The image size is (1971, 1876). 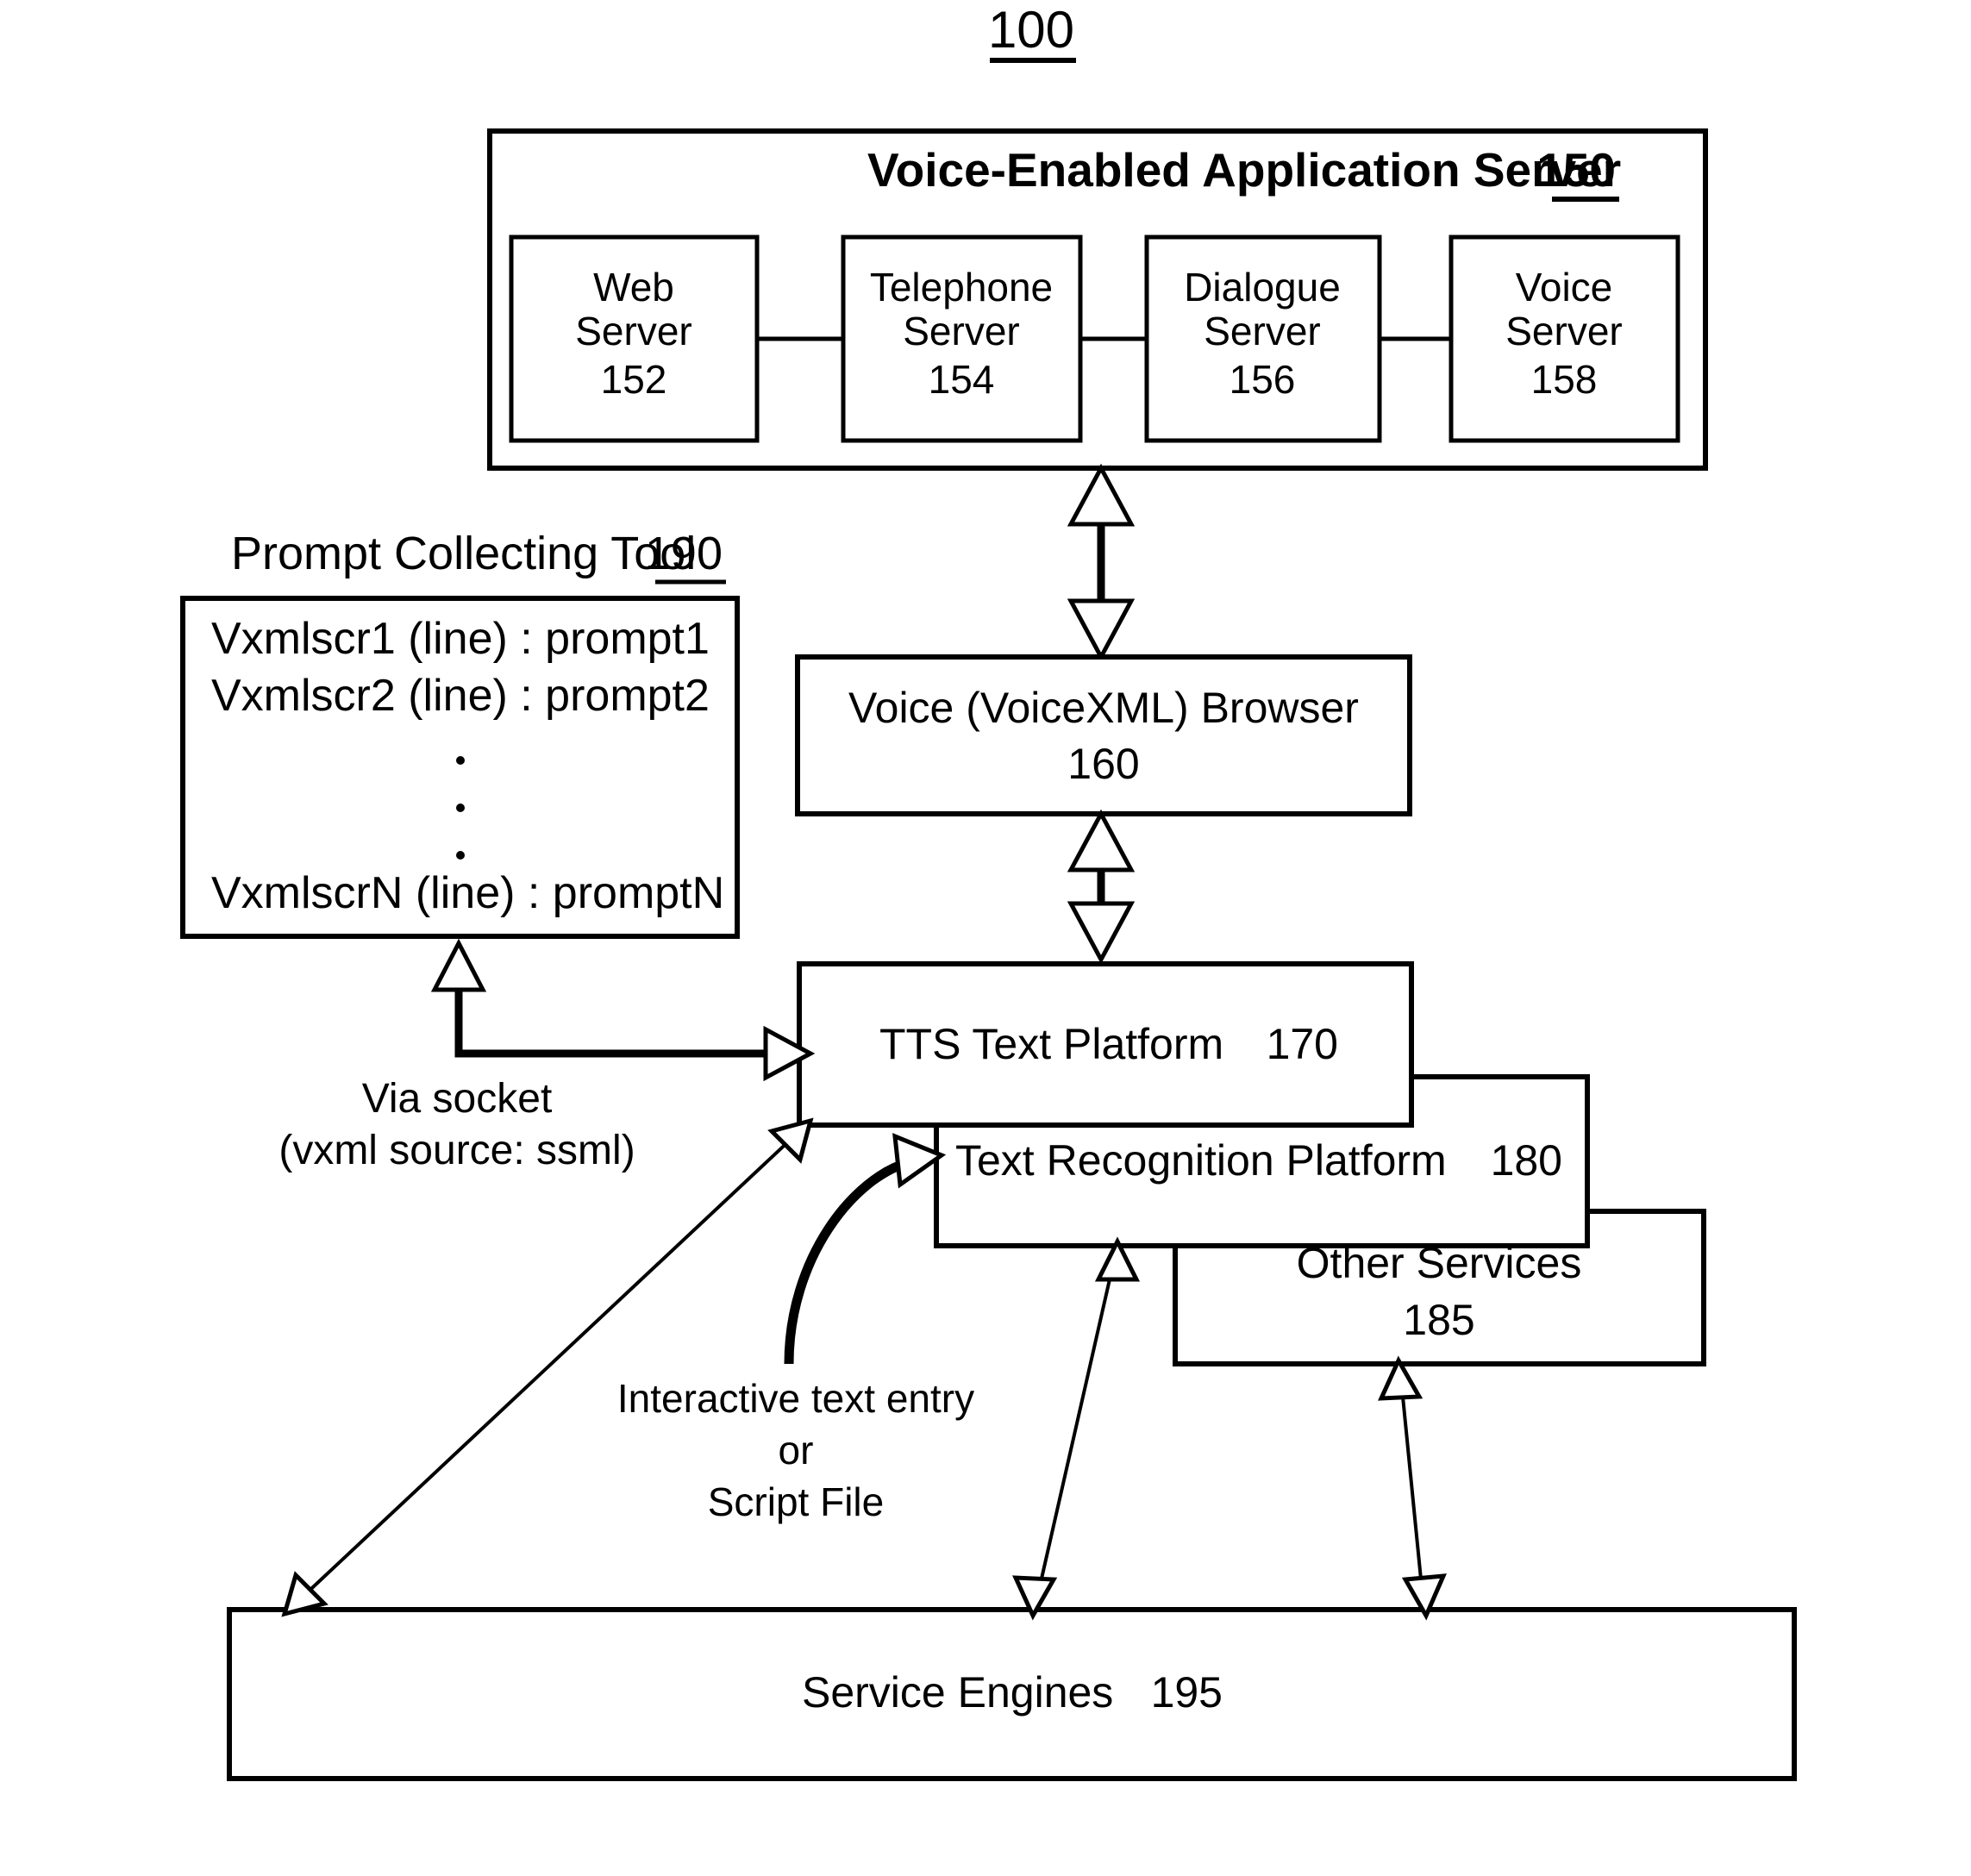 I want to click on voice-browser-box, so click(x=1103, y=735).